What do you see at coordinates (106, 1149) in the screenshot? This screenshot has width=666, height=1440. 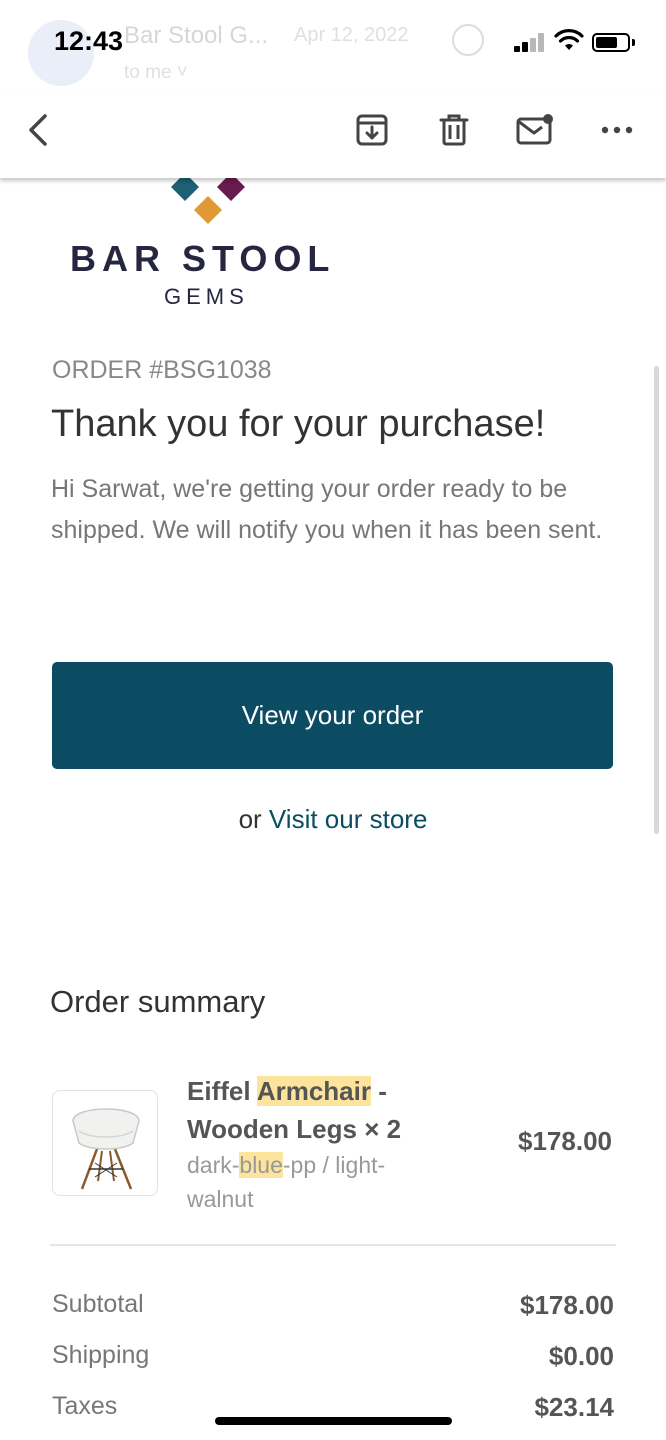 I see `armchair-image` at bounding box center [106, 1149].